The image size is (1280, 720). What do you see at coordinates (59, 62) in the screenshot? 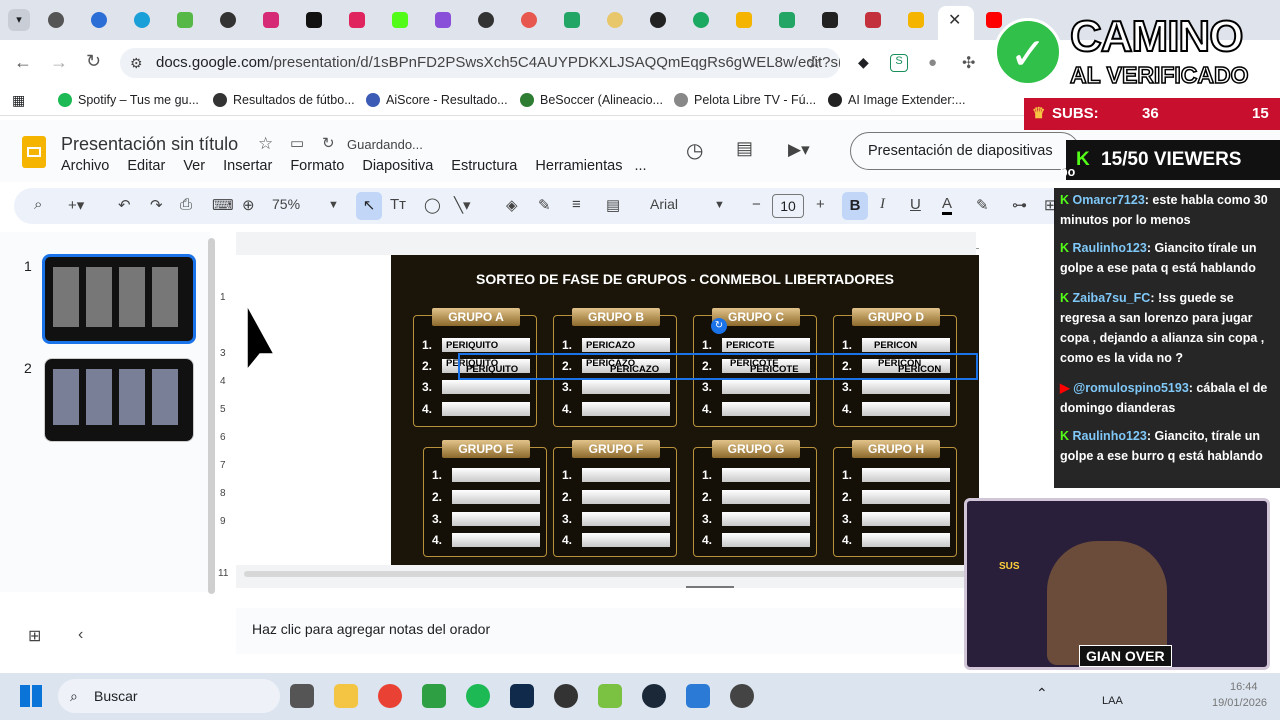
I see `forward-icon: →` at bounding box center [59, 62].